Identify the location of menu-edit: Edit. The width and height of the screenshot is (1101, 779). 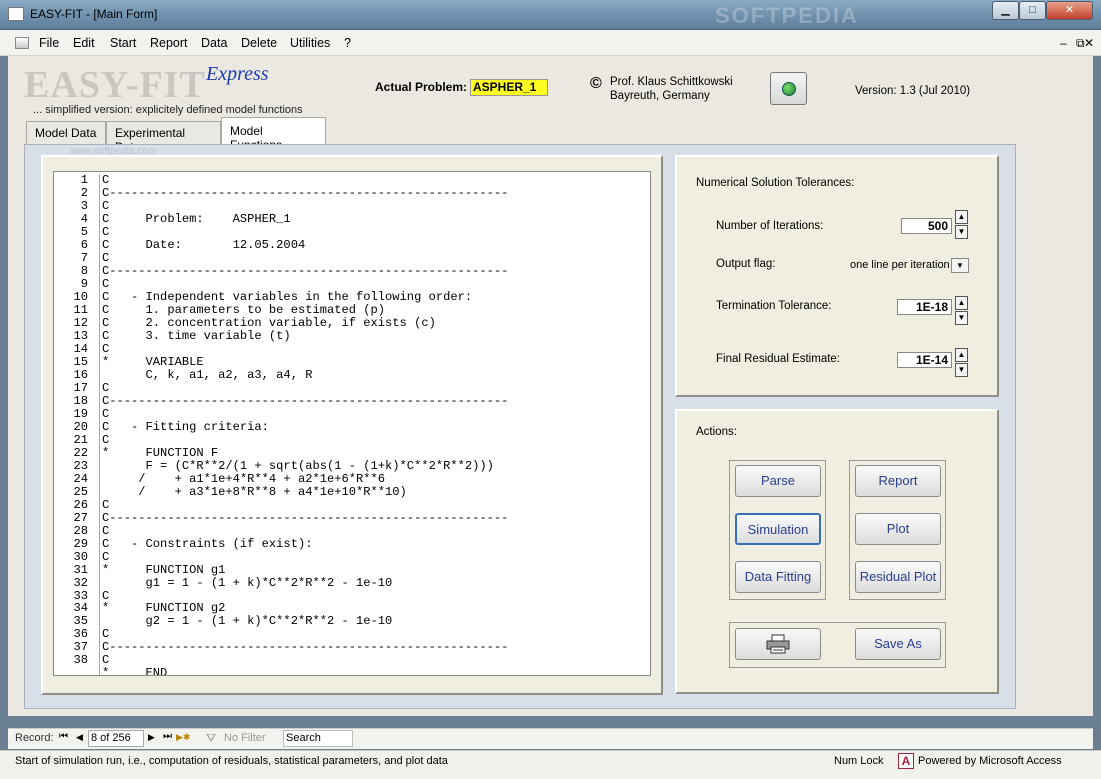
(84, 43).